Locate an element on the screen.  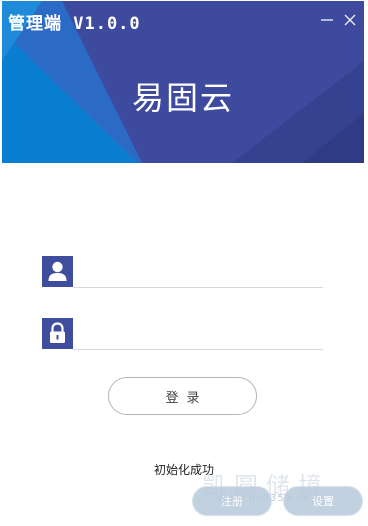
close-button is located at coordinates (350, 20).